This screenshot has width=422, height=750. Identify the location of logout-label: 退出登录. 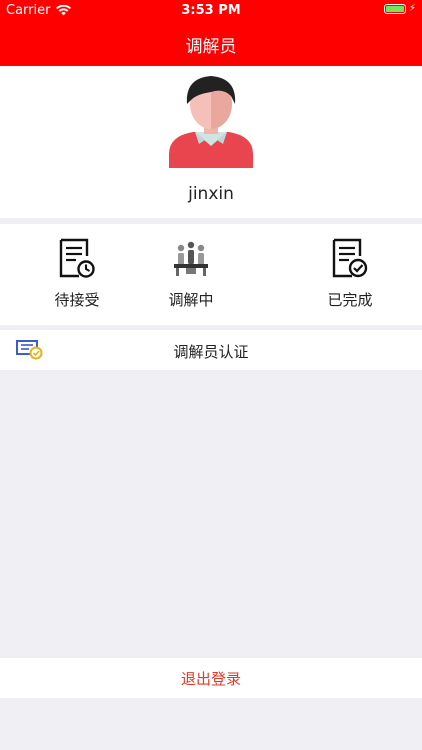
(210, 678).